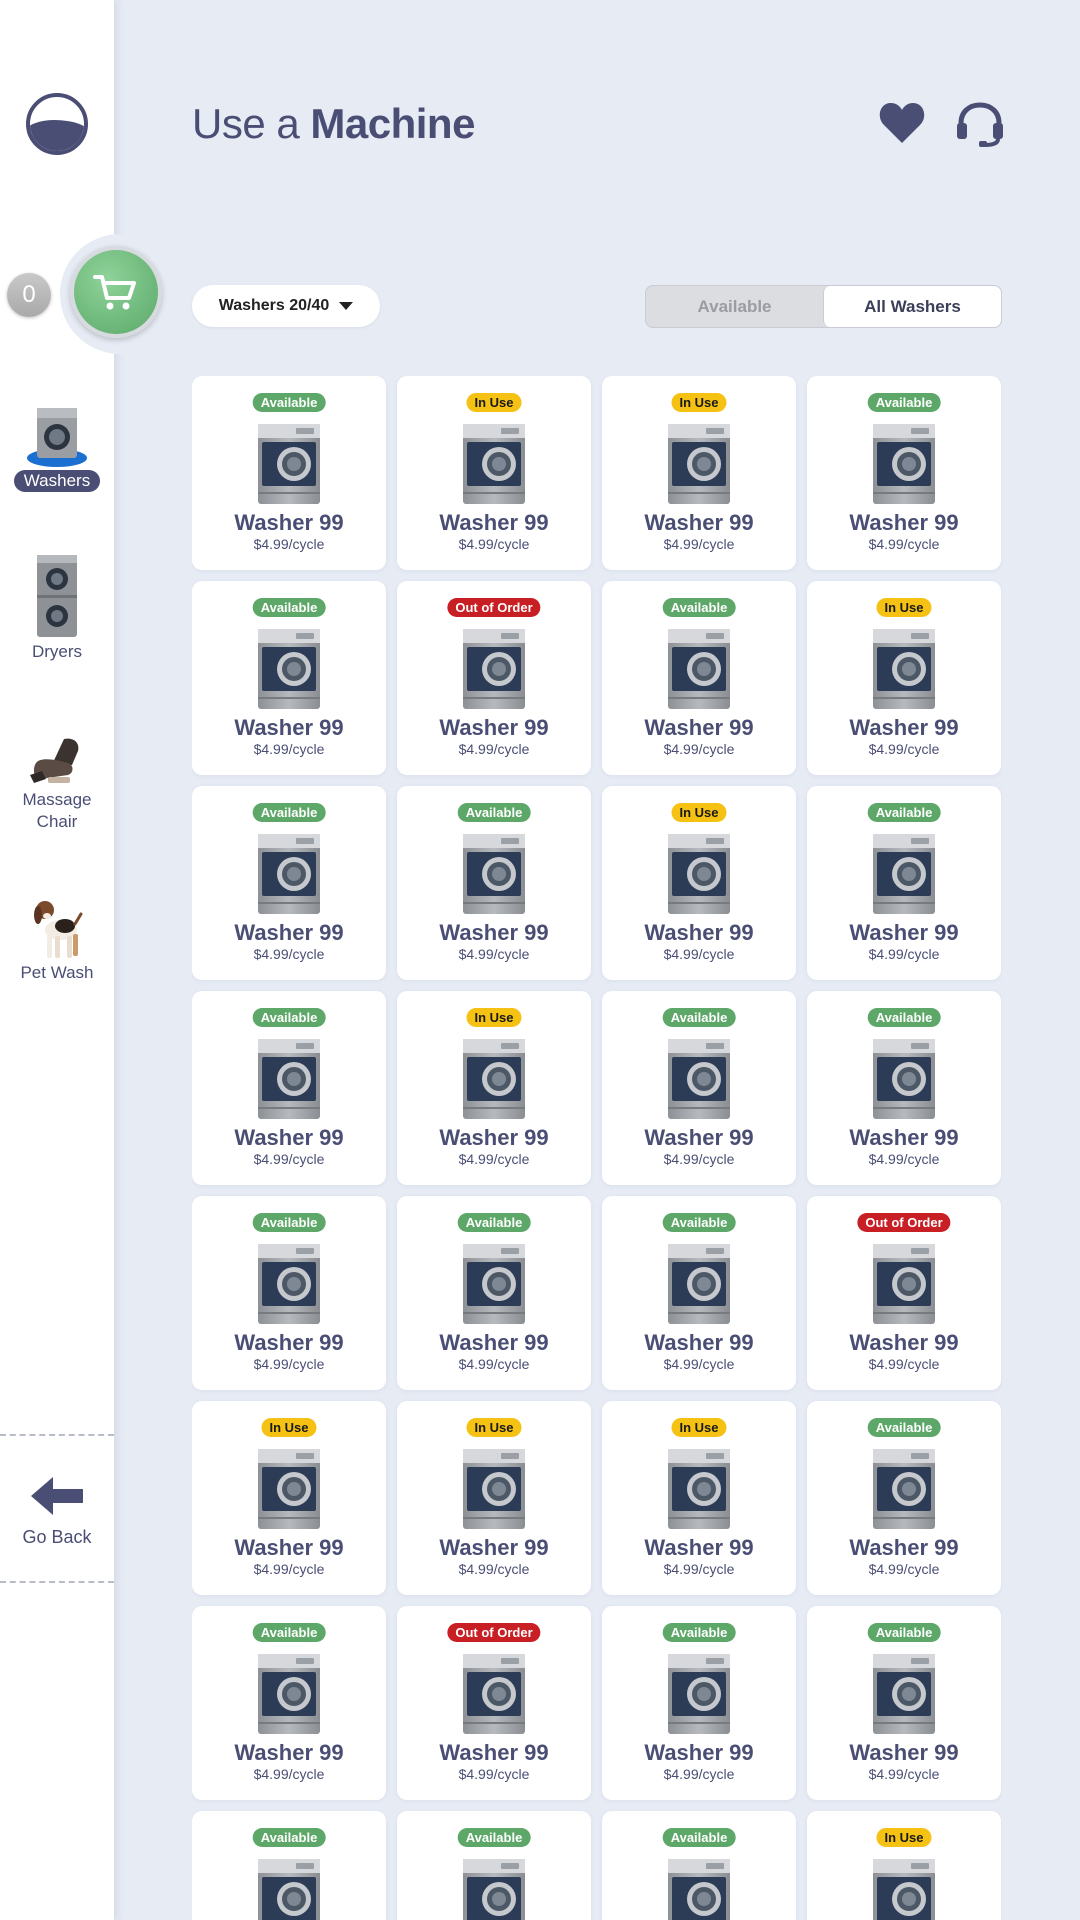  What do you see at coordinates (902, 123) in the screenshot?
I see `heart-icon` at bounding box center [902, 123].